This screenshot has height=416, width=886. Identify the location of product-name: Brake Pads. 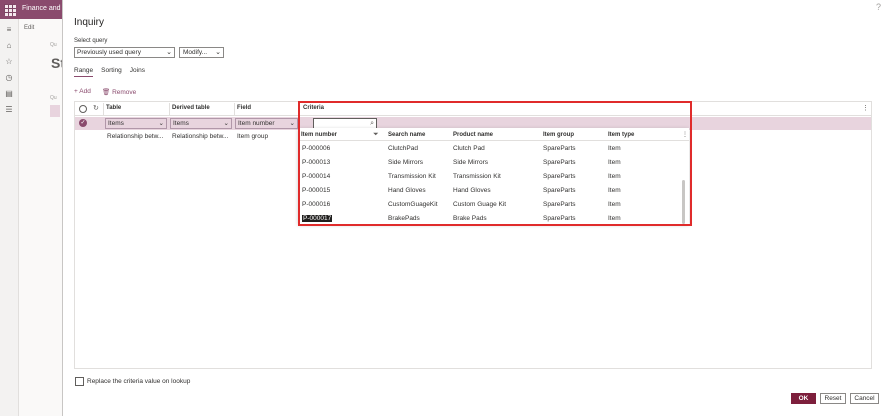
(470, 218).